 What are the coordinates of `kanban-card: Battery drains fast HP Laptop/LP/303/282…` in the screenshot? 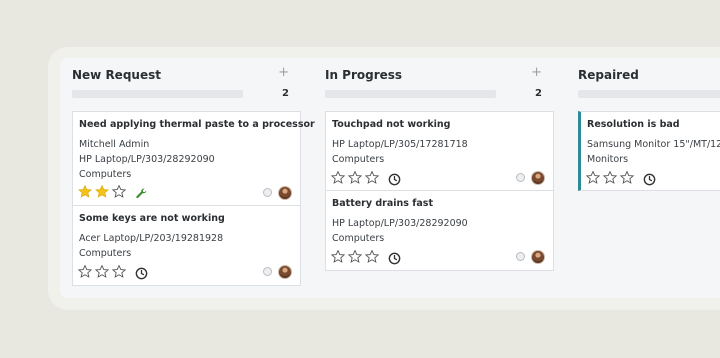 It's located at (439, 230).